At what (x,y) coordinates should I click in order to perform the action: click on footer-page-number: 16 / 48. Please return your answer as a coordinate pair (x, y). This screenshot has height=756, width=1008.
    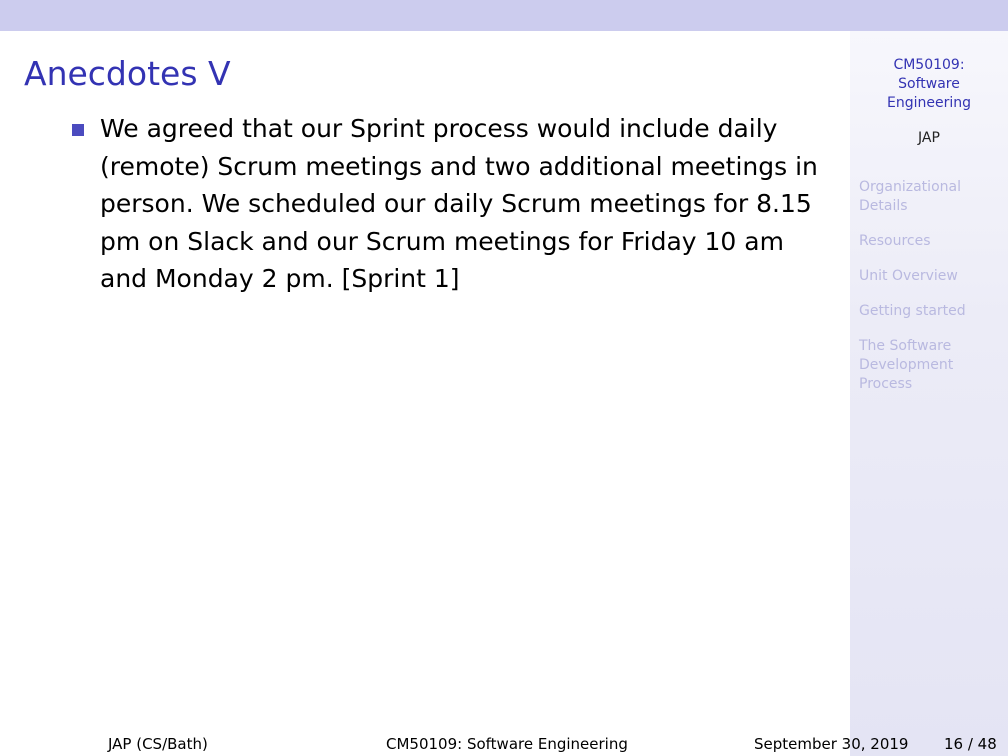
    Looking at the image, I should click on (970, 744).